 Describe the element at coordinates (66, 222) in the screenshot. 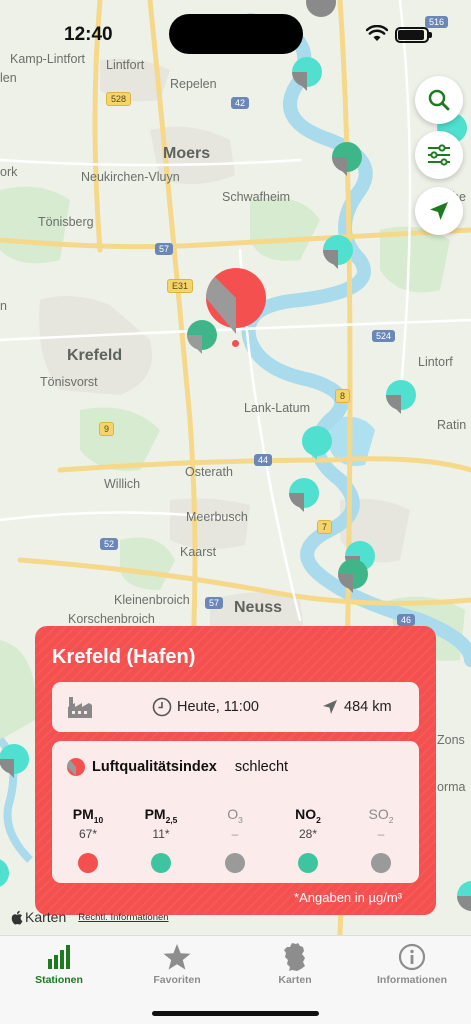

I see `map-label: Tönisberg` at that location.